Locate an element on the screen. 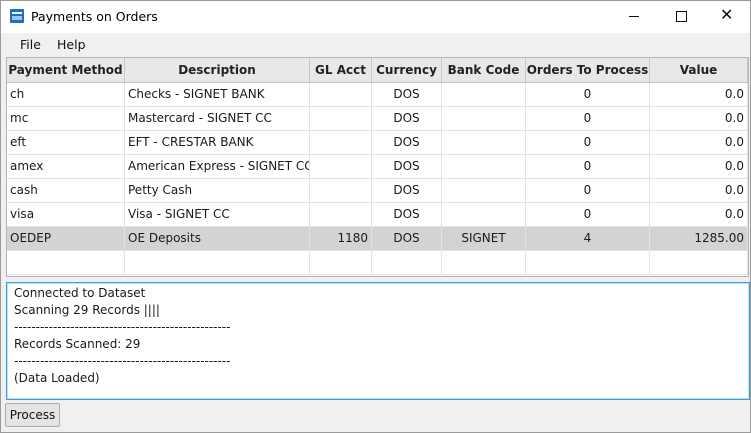  window-title: Payments on Orders is located at coordinates (94, 16).